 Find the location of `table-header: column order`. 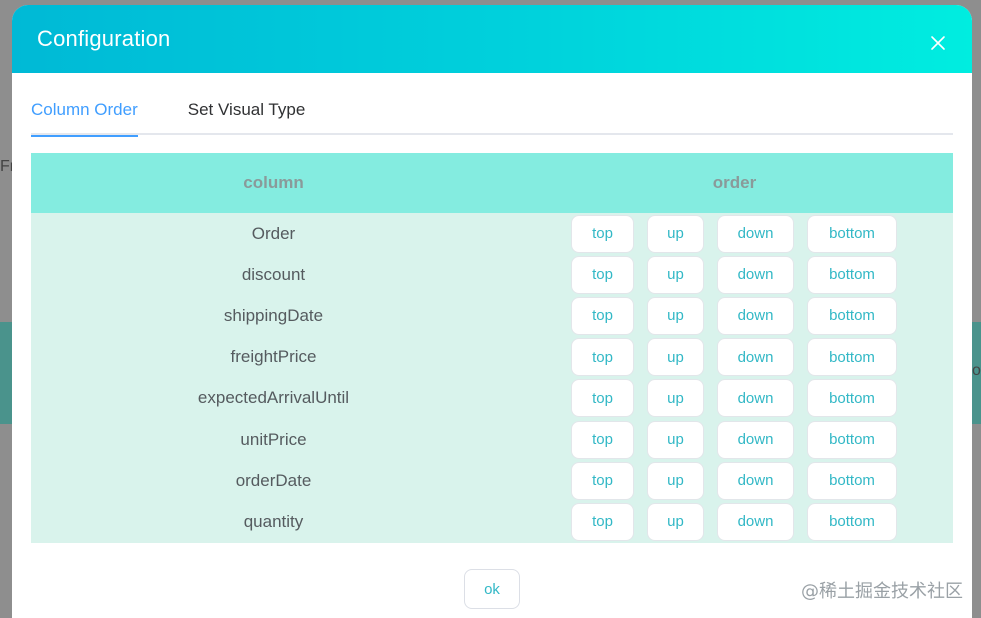

table-header: column order is located at coordinates (492, 183).